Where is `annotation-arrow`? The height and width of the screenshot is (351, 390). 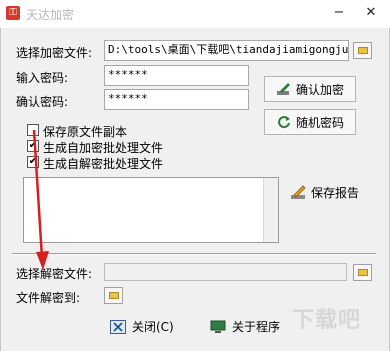
annotation-arrow is located at coordinates (40, 199).